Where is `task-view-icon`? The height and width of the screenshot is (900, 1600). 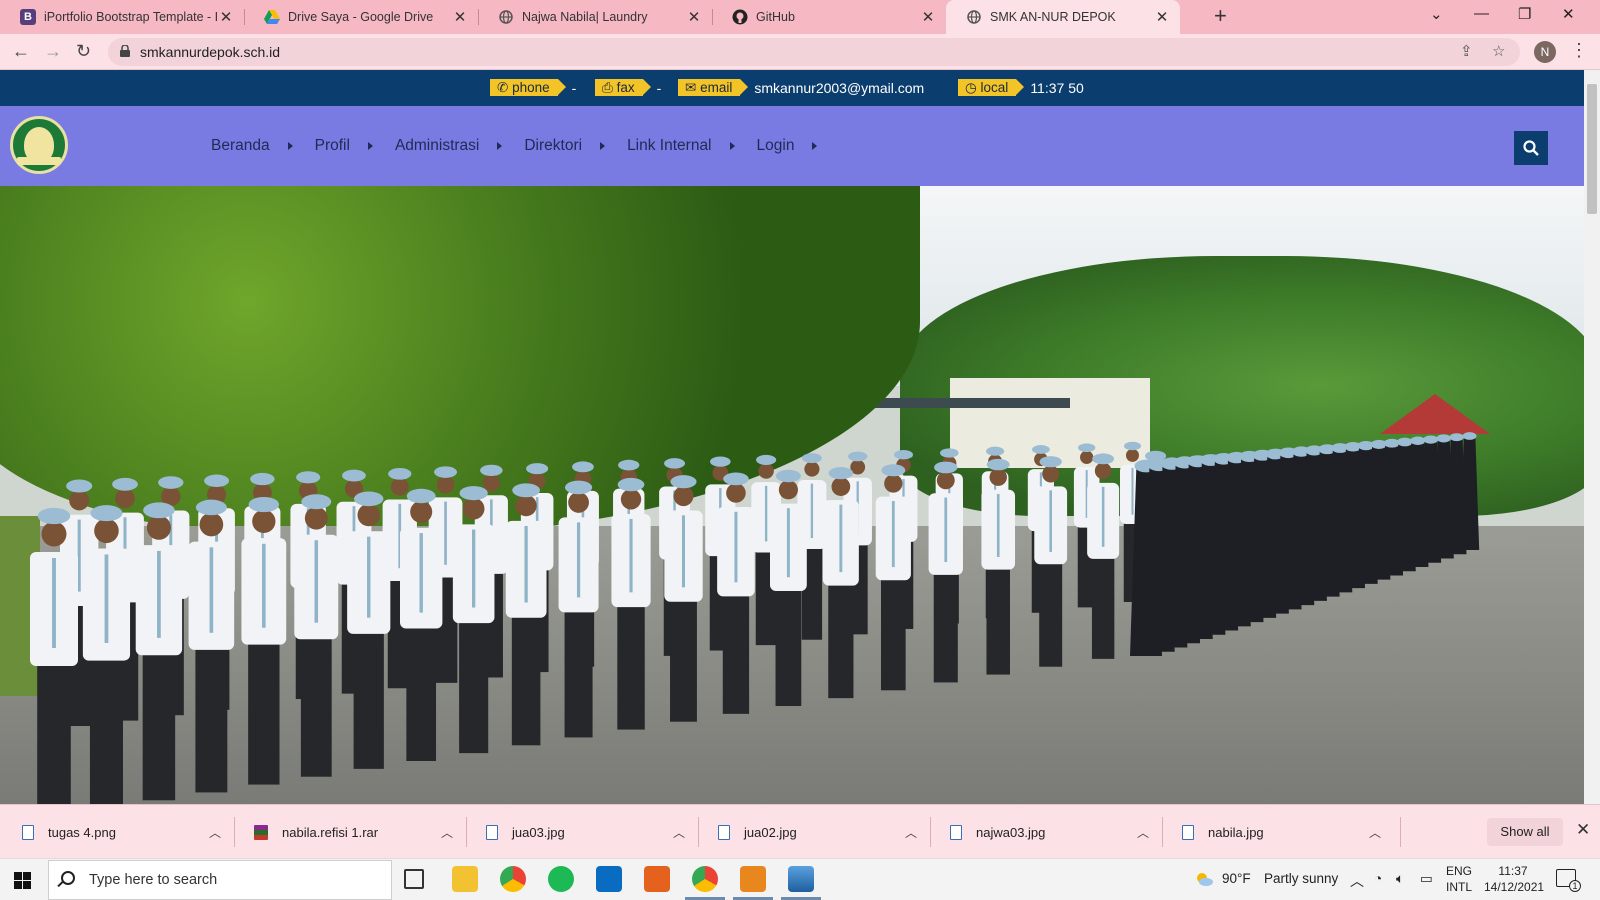
task-view-icon is located at coordinates (414, 879).